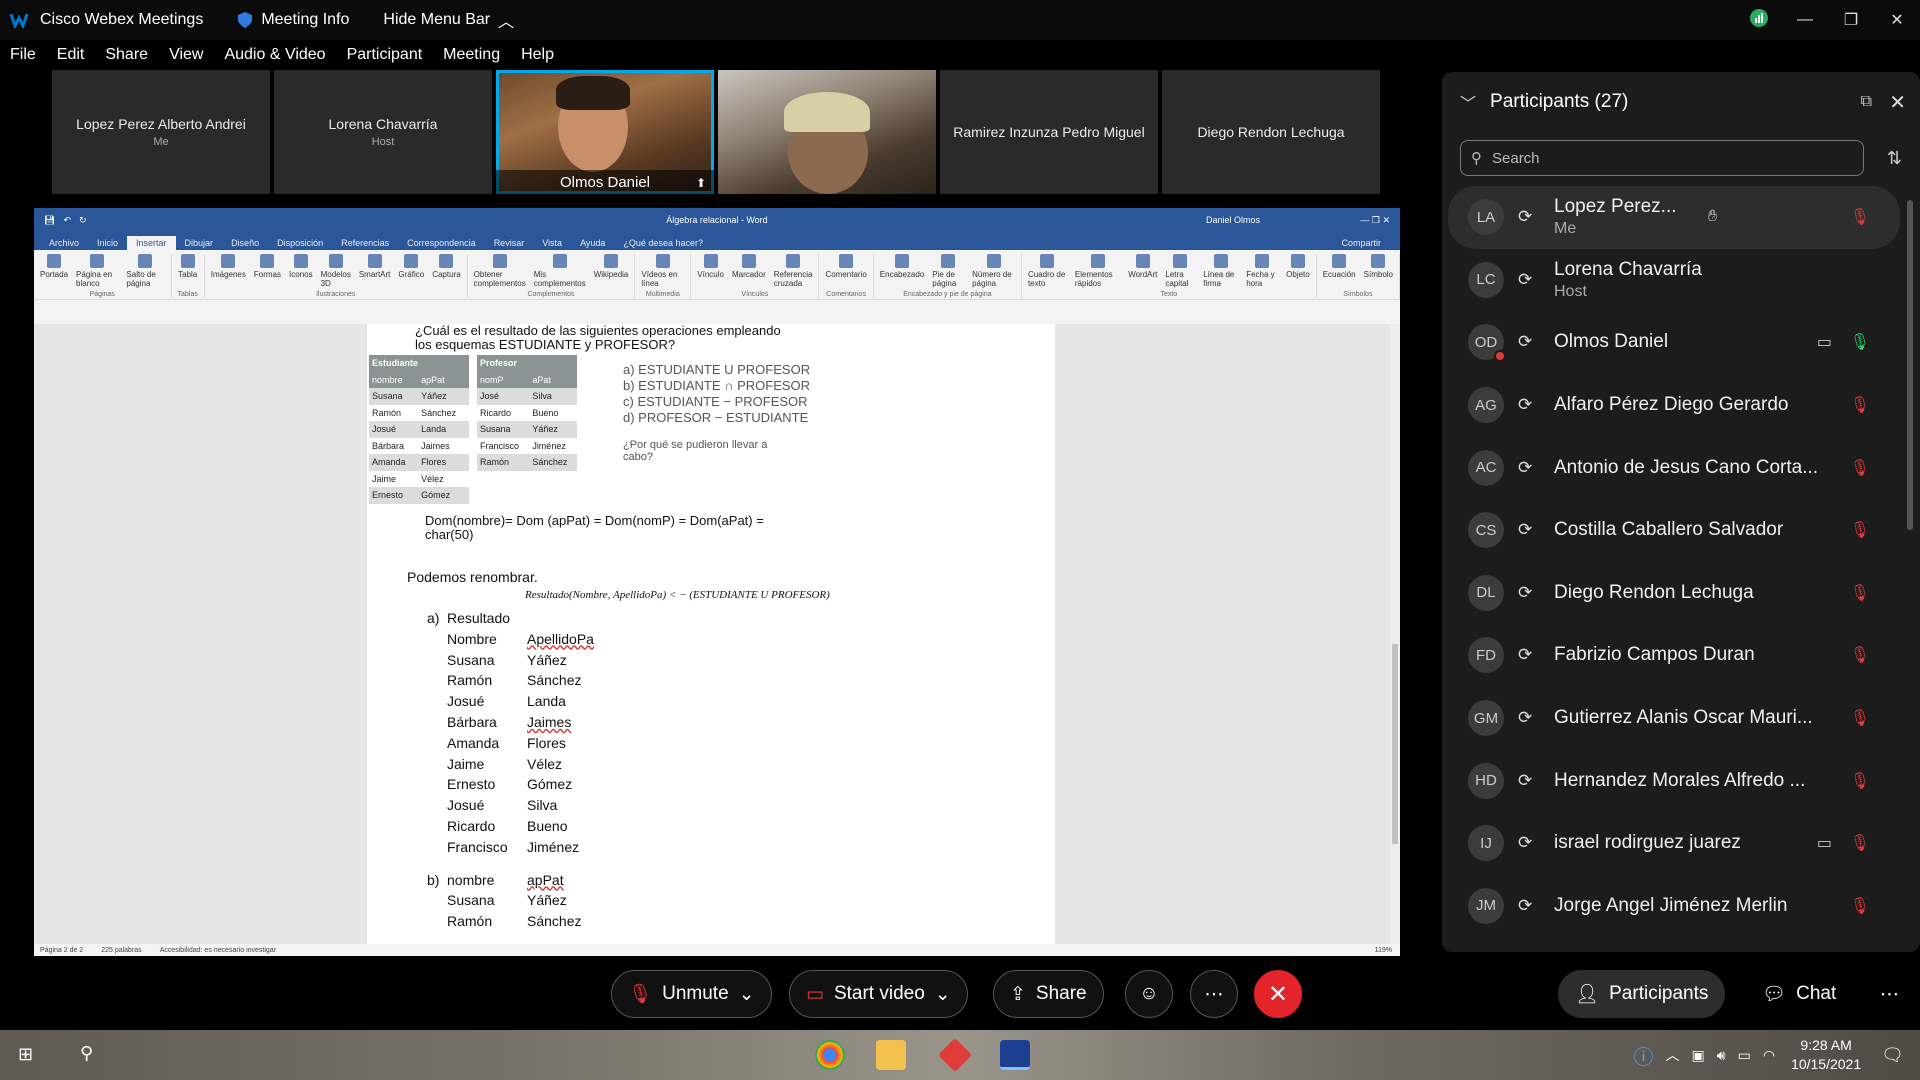 This screenshot has height=1080, width=1920. I want to click on menu-share: Share, so click(126, 55).